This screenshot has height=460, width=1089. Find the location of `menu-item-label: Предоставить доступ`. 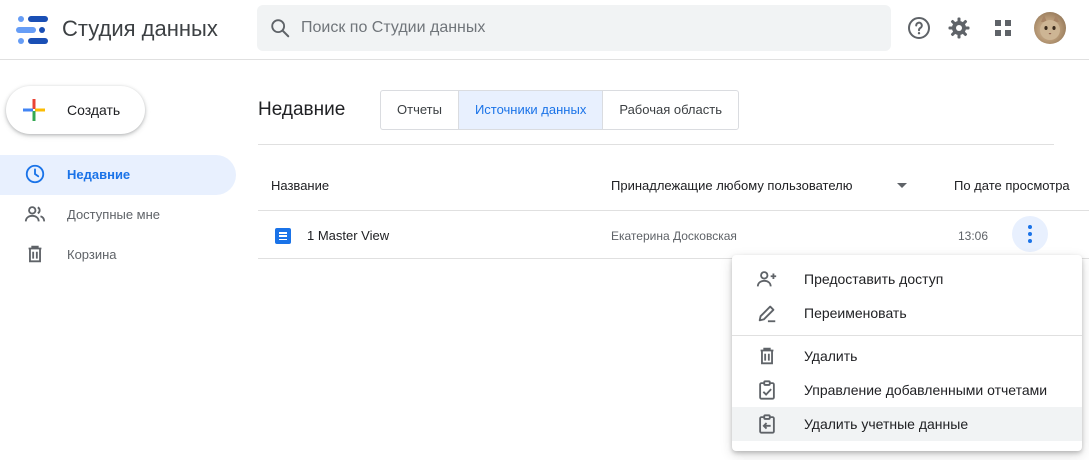

menu-item-label: Предоставить доступ is located at coordinates (874, 279).